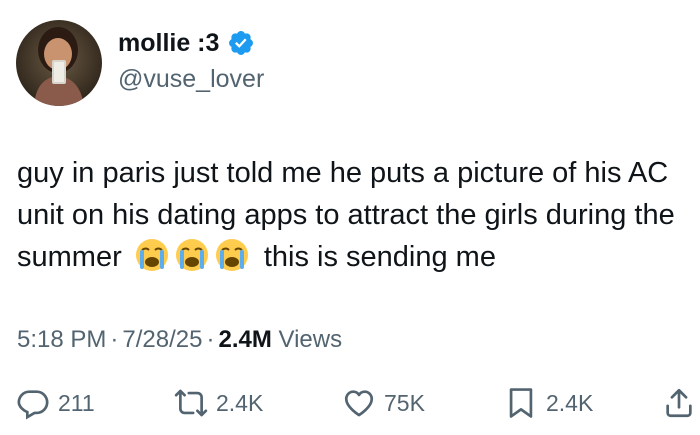 This screenshot has height=435, width=700. What do you see at coordinates (33, 405) in the screenshot?
I see `reply-icon` at bounding box center [33, 405].